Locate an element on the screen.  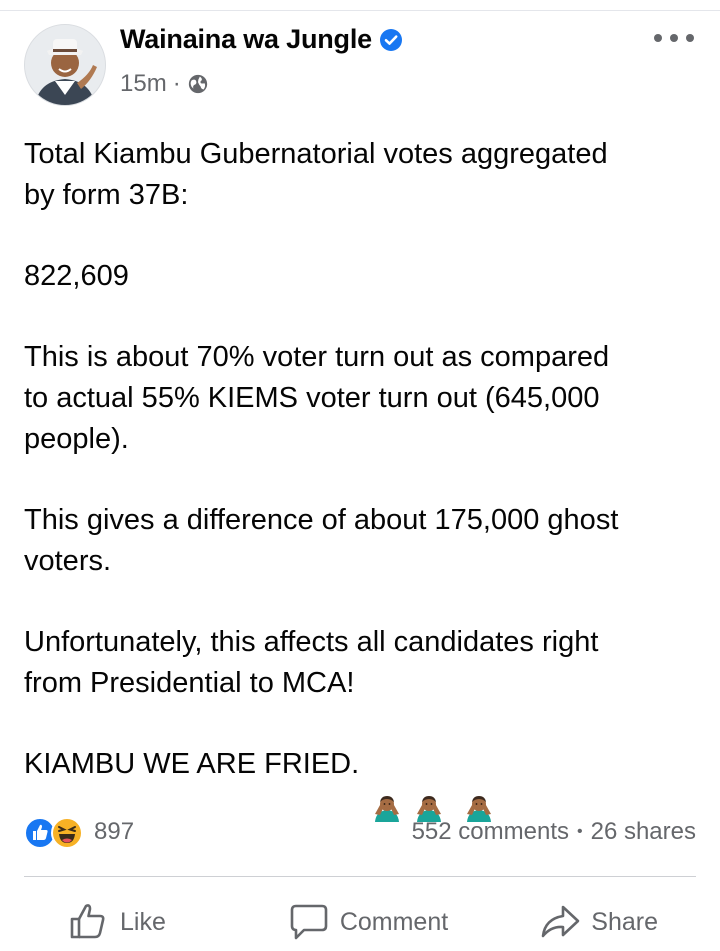
reaction-count: 897 is located at coordinates (114, 831).